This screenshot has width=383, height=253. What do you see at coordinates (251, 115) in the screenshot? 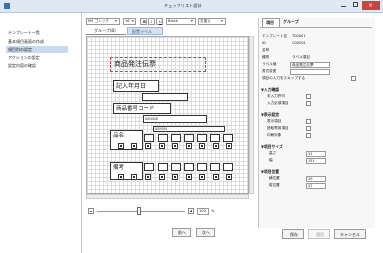
I see `canvas-vertical-scrollbar` at bounding box center [251, 115].